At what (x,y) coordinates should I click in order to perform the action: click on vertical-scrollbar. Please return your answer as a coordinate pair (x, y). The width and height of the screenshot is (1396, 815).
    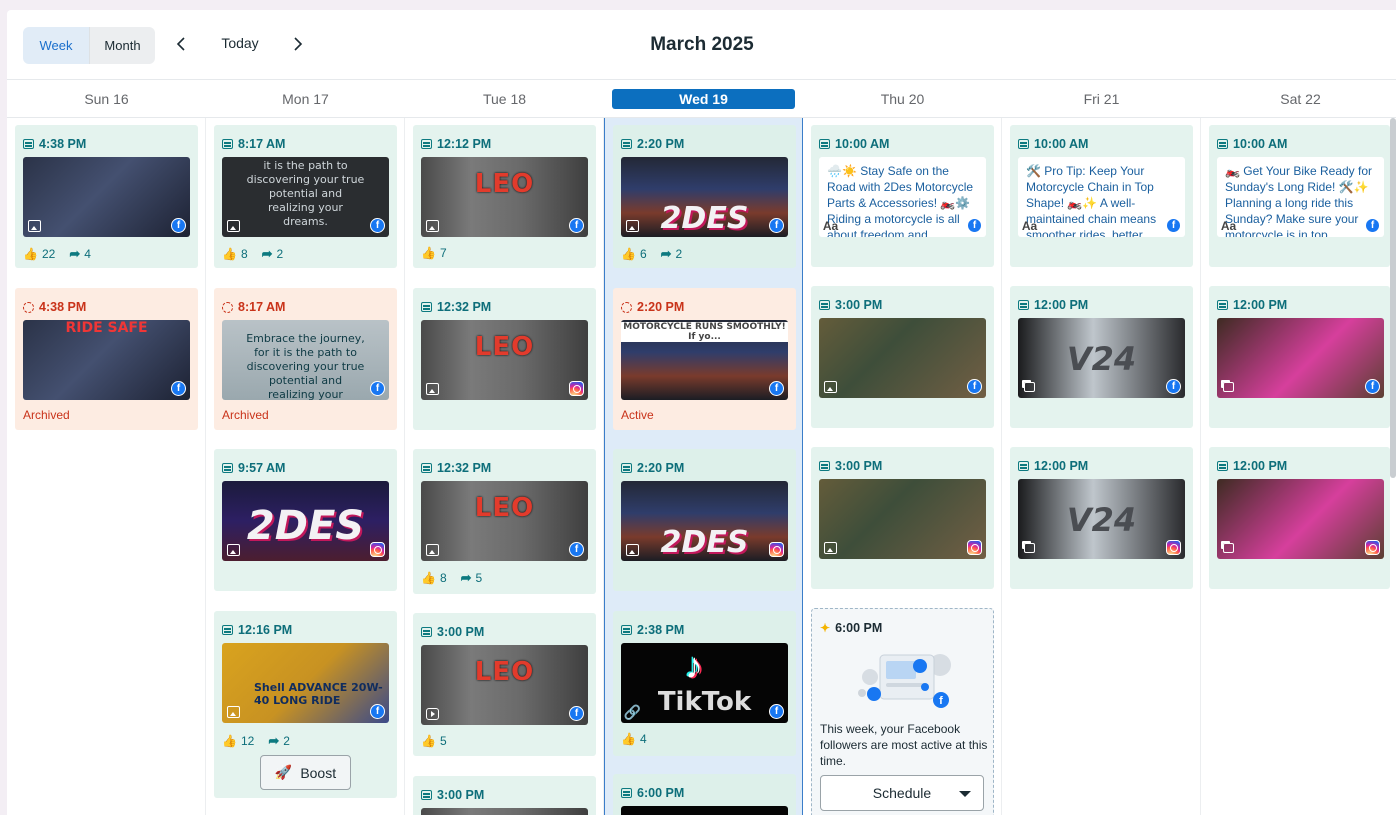
    Looking at the image, I should click on (1393, 298).